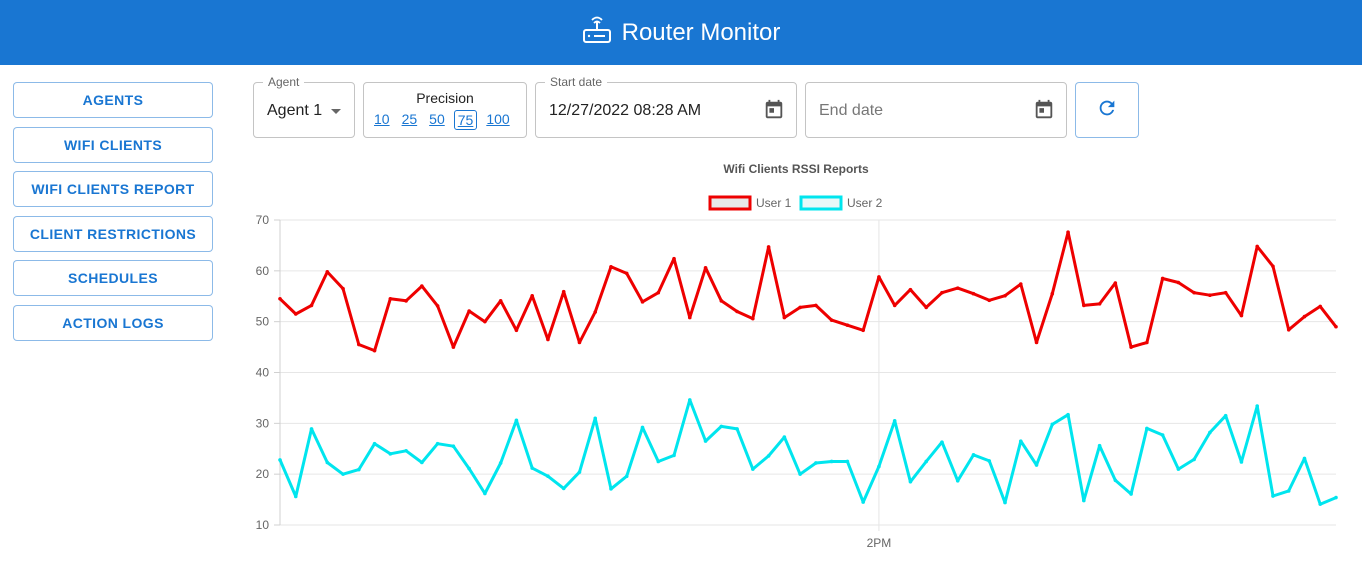 This screenshot has width=1362, height=583. Describe the element at coordinates (465, 120) in the screenshot. I see `precision-option-75: 75` at that location.